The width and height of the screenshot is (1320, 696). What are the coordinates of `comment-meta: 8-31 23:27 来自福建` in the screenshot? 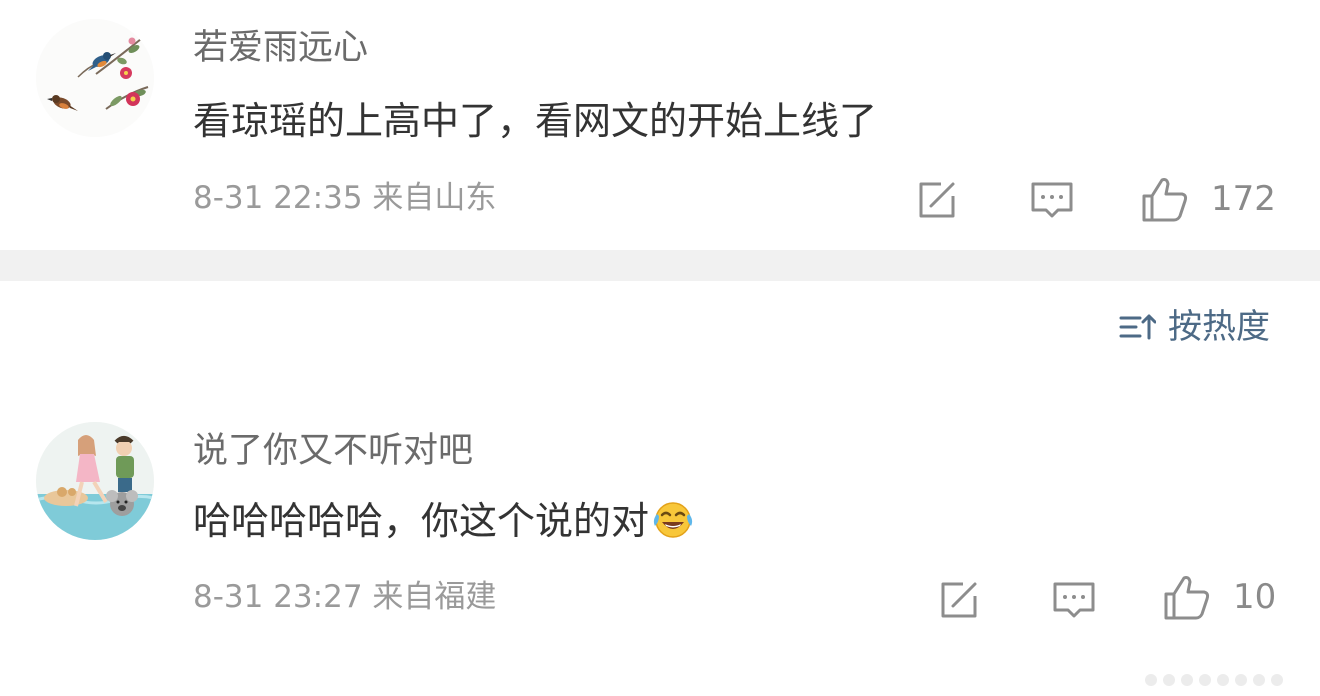 It's located at (344, 597).